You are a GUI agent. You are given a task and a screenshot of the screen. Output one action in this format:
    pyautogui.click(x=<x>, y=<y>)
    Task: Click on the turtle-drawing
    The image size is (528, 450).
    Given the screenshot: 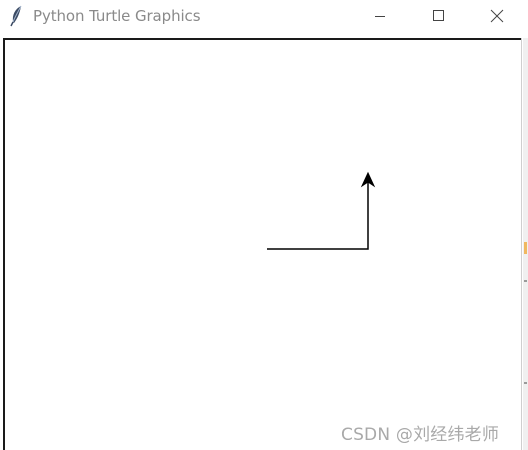 What is the action you would take?
    pyautogui.click(x=321, y=210)
    